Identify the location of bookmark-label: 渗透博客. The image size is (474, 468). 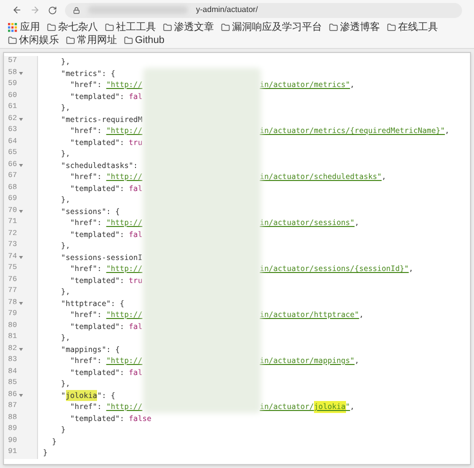
(360, 28).